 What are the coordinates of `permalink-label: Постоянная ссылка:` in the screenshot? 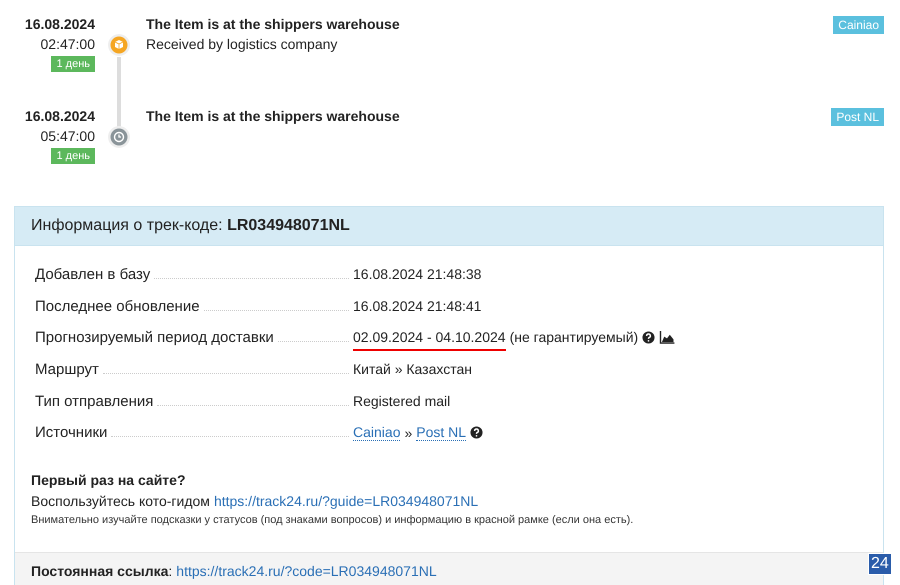 It's located at (101, 571).